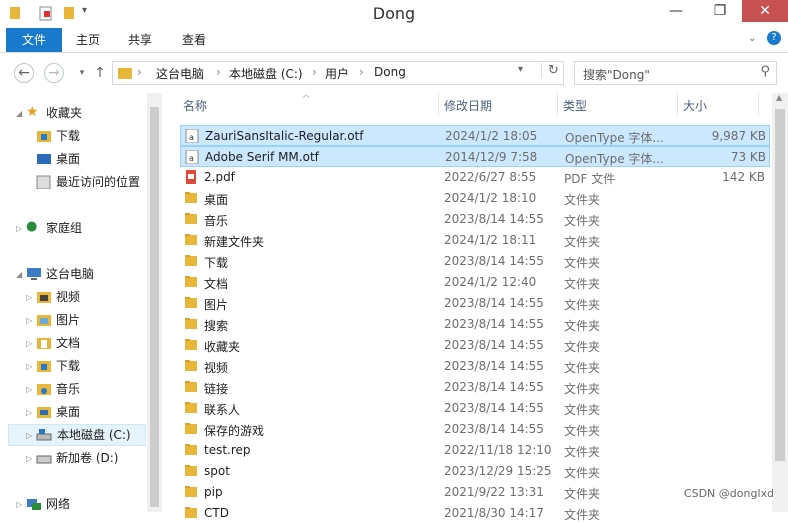 This screenshot has width=788, height=524. Describe the element at coordinates (82, 73) in the screenshot. I see `recent-locations-icon: ▾` at that location.